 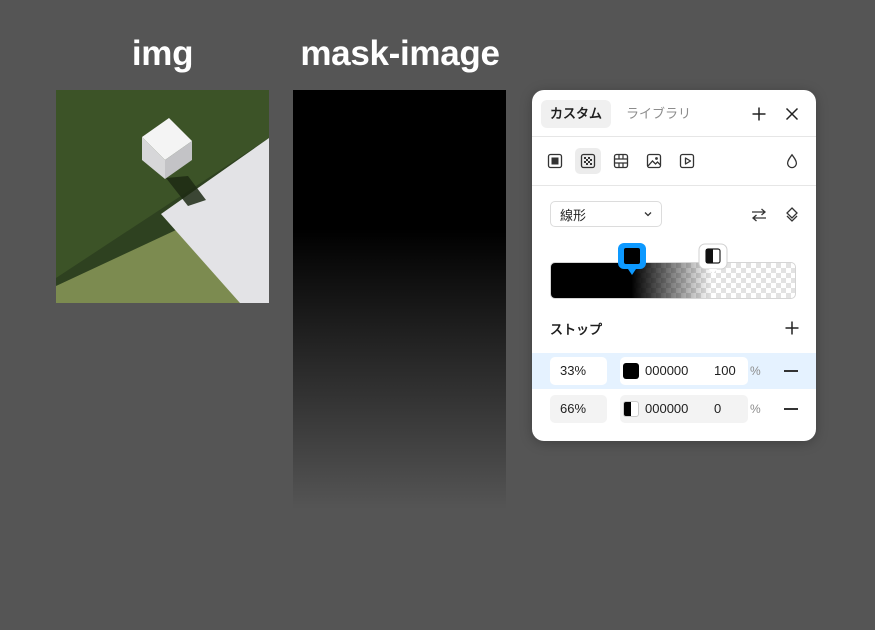 What do you see at coordinates (725, 370) in the screenshot?
I see `stop-opacity-value: 100` at bounding box center [725, 370].